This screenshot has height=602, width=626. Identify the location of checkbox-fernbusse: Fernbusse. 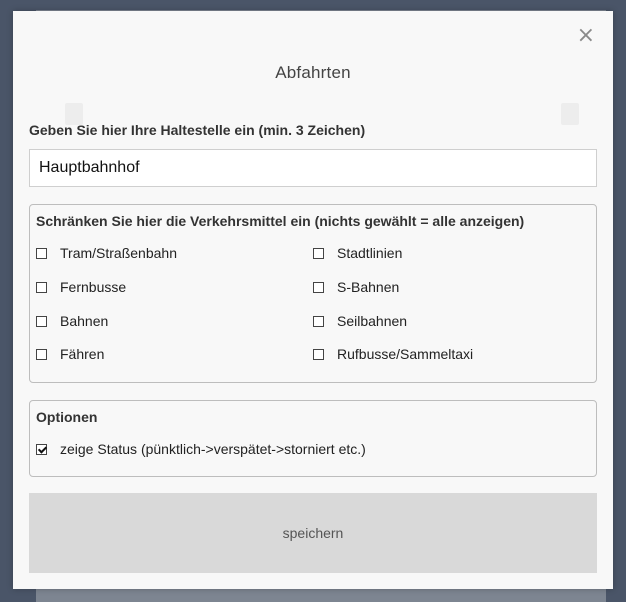
(81, 287).